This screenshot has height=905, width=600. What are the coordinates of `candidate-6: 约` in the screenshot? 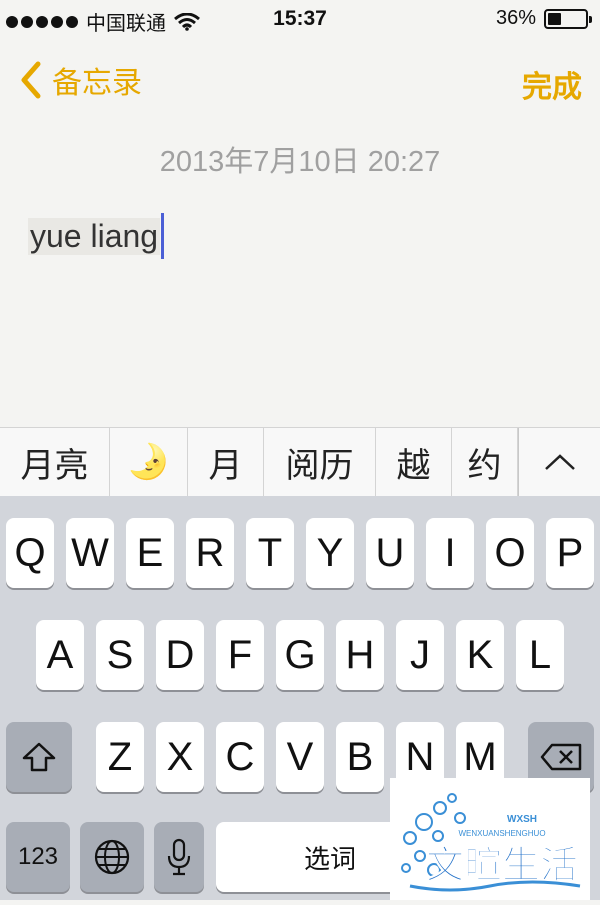 It's located at (485, 462).